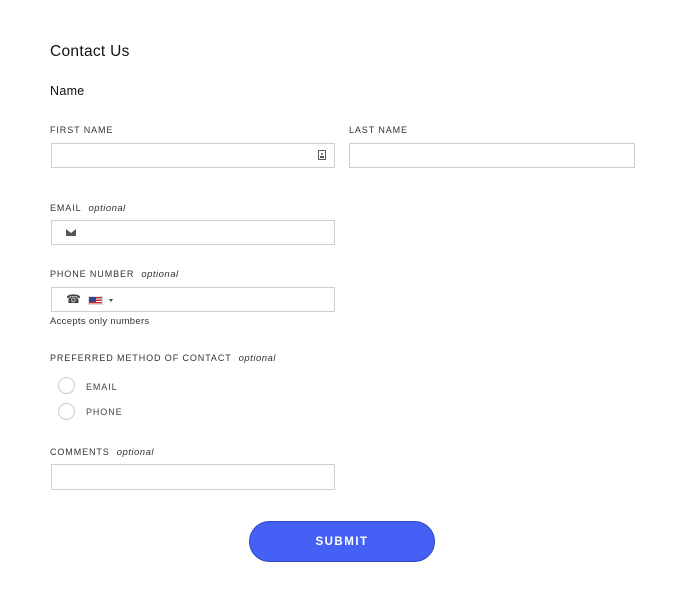  What do you see at coordinates (378, 130) in the screenshot?
I see `last-name-label: LAST NAME` at bounding box center [378, 130].